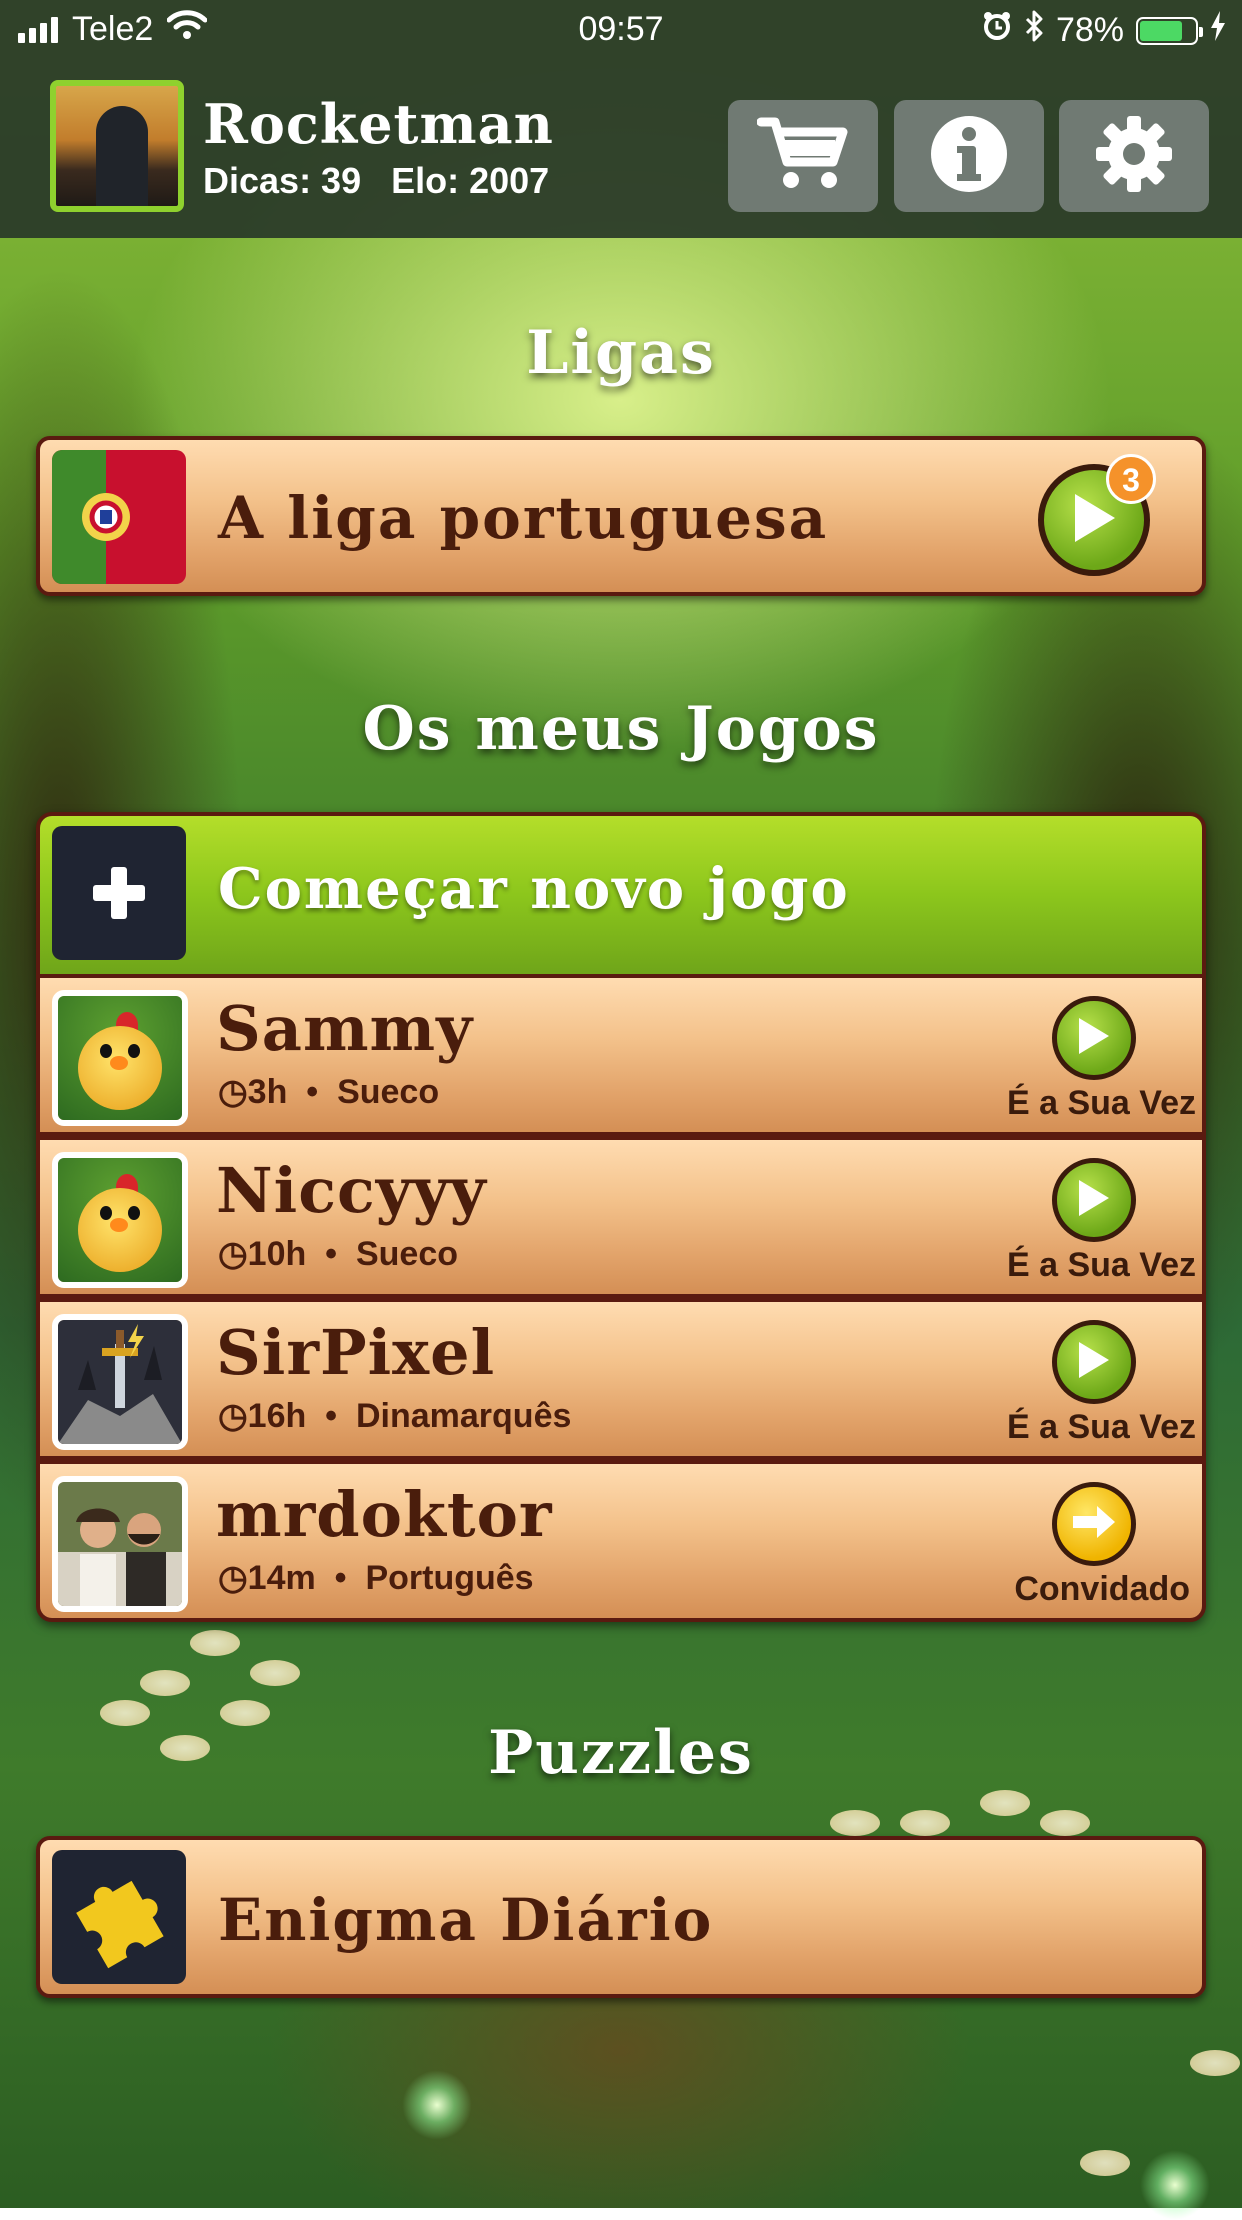 The width and height of the screenshot is (1242, 2220). Describe the element at coordinates (621, 1541) in the screenshot. I see `game-row: mrdoktor ◷14m • Português Convidado` at that location.